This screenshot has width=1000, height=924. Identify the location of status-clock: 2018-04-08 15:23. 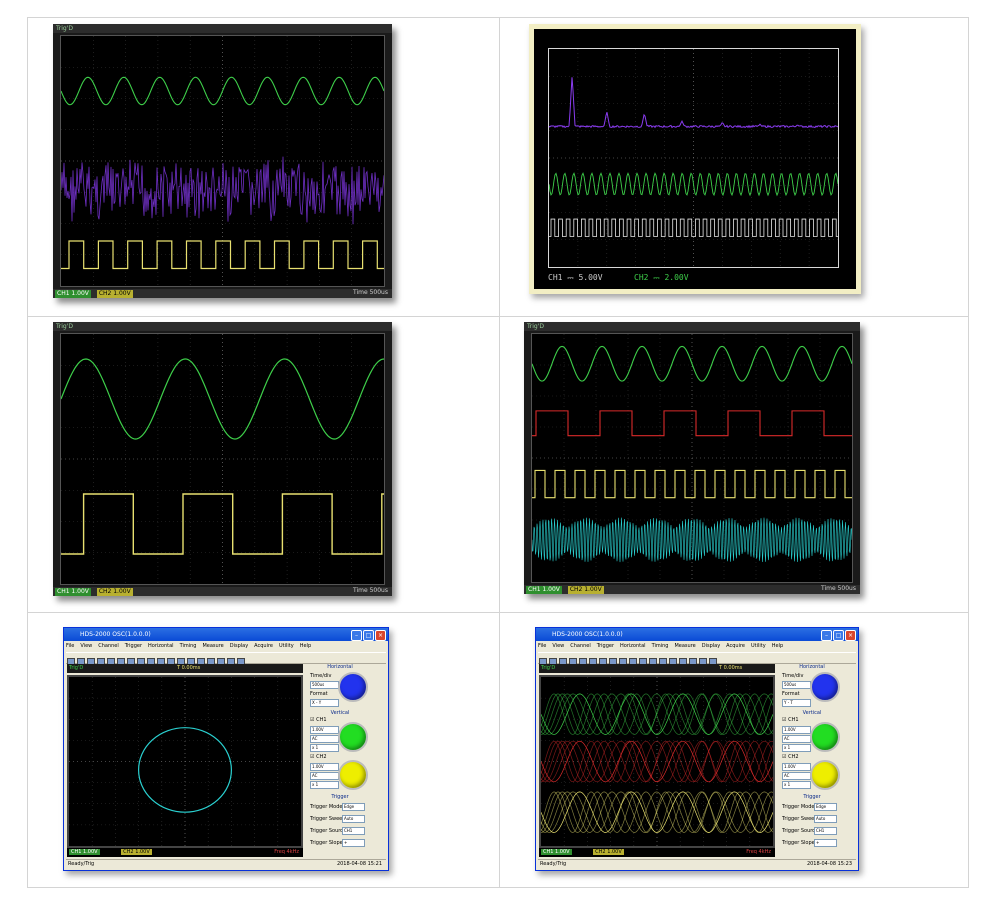
(829, 864).